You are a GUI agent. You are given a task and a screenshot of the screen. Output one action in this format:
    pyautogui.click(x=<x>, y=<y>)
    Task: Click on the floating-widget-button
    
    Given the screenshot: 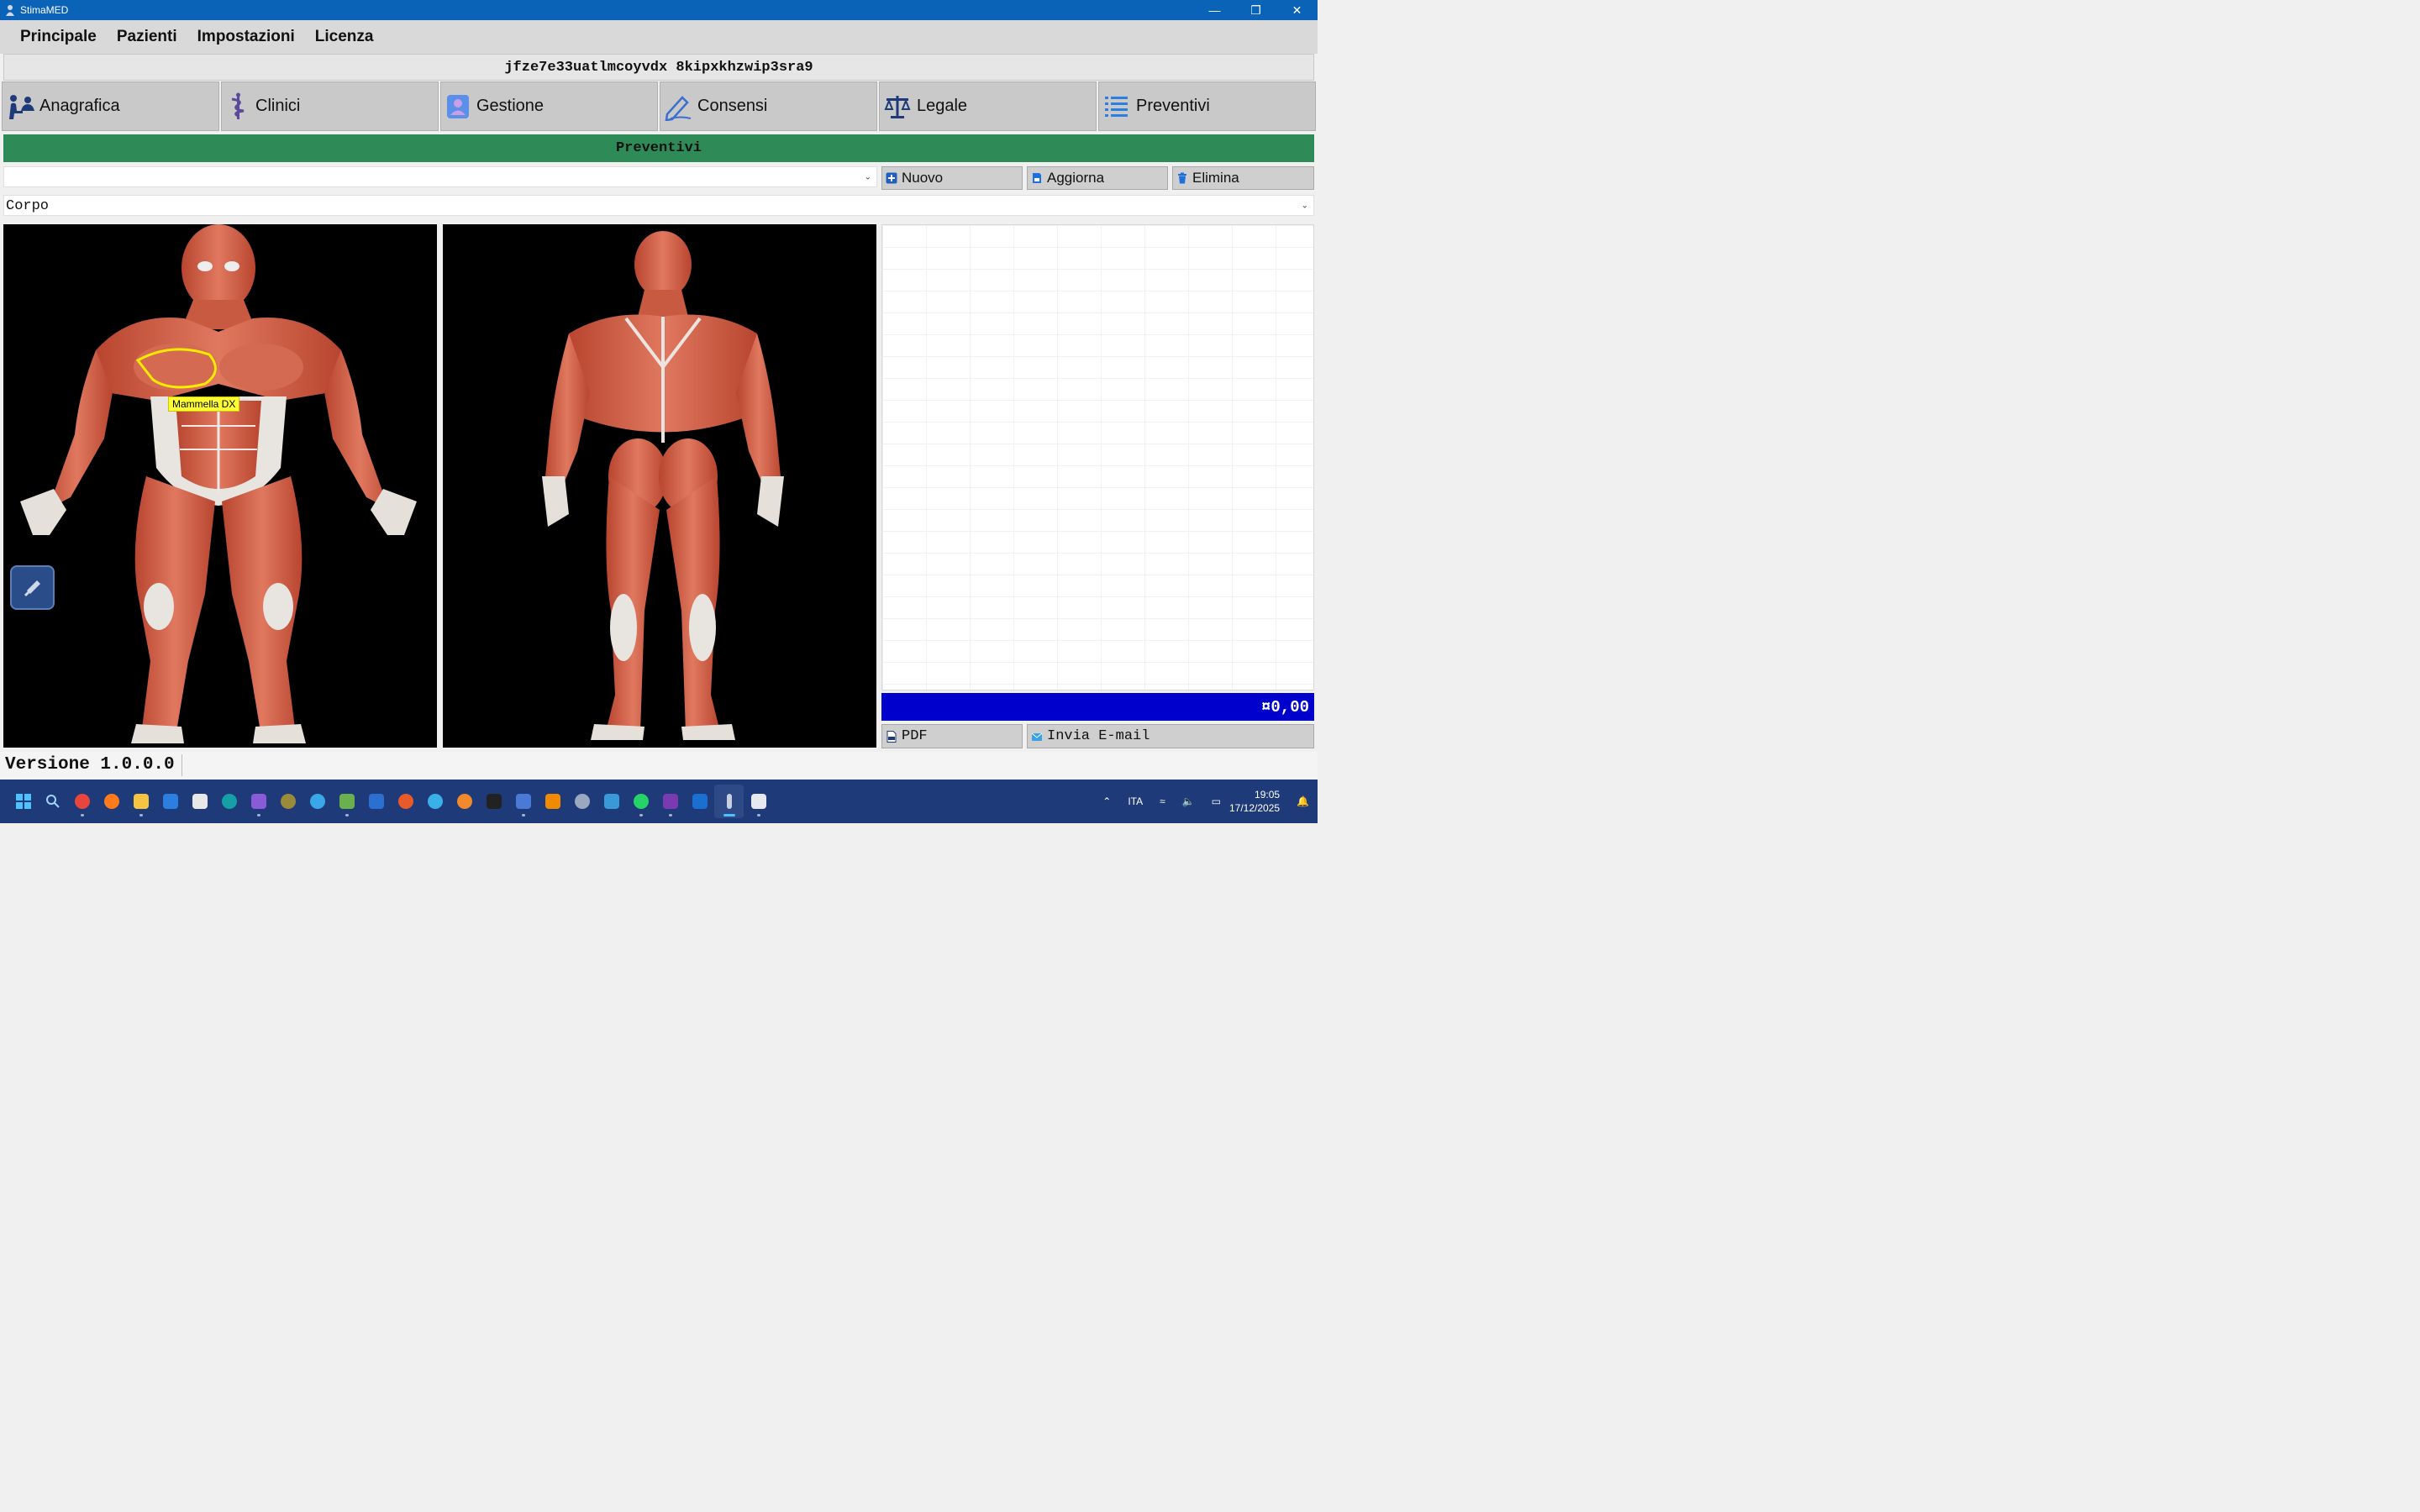 What is the action you would take?
    pyautogui.click(x=33, y=587)
    